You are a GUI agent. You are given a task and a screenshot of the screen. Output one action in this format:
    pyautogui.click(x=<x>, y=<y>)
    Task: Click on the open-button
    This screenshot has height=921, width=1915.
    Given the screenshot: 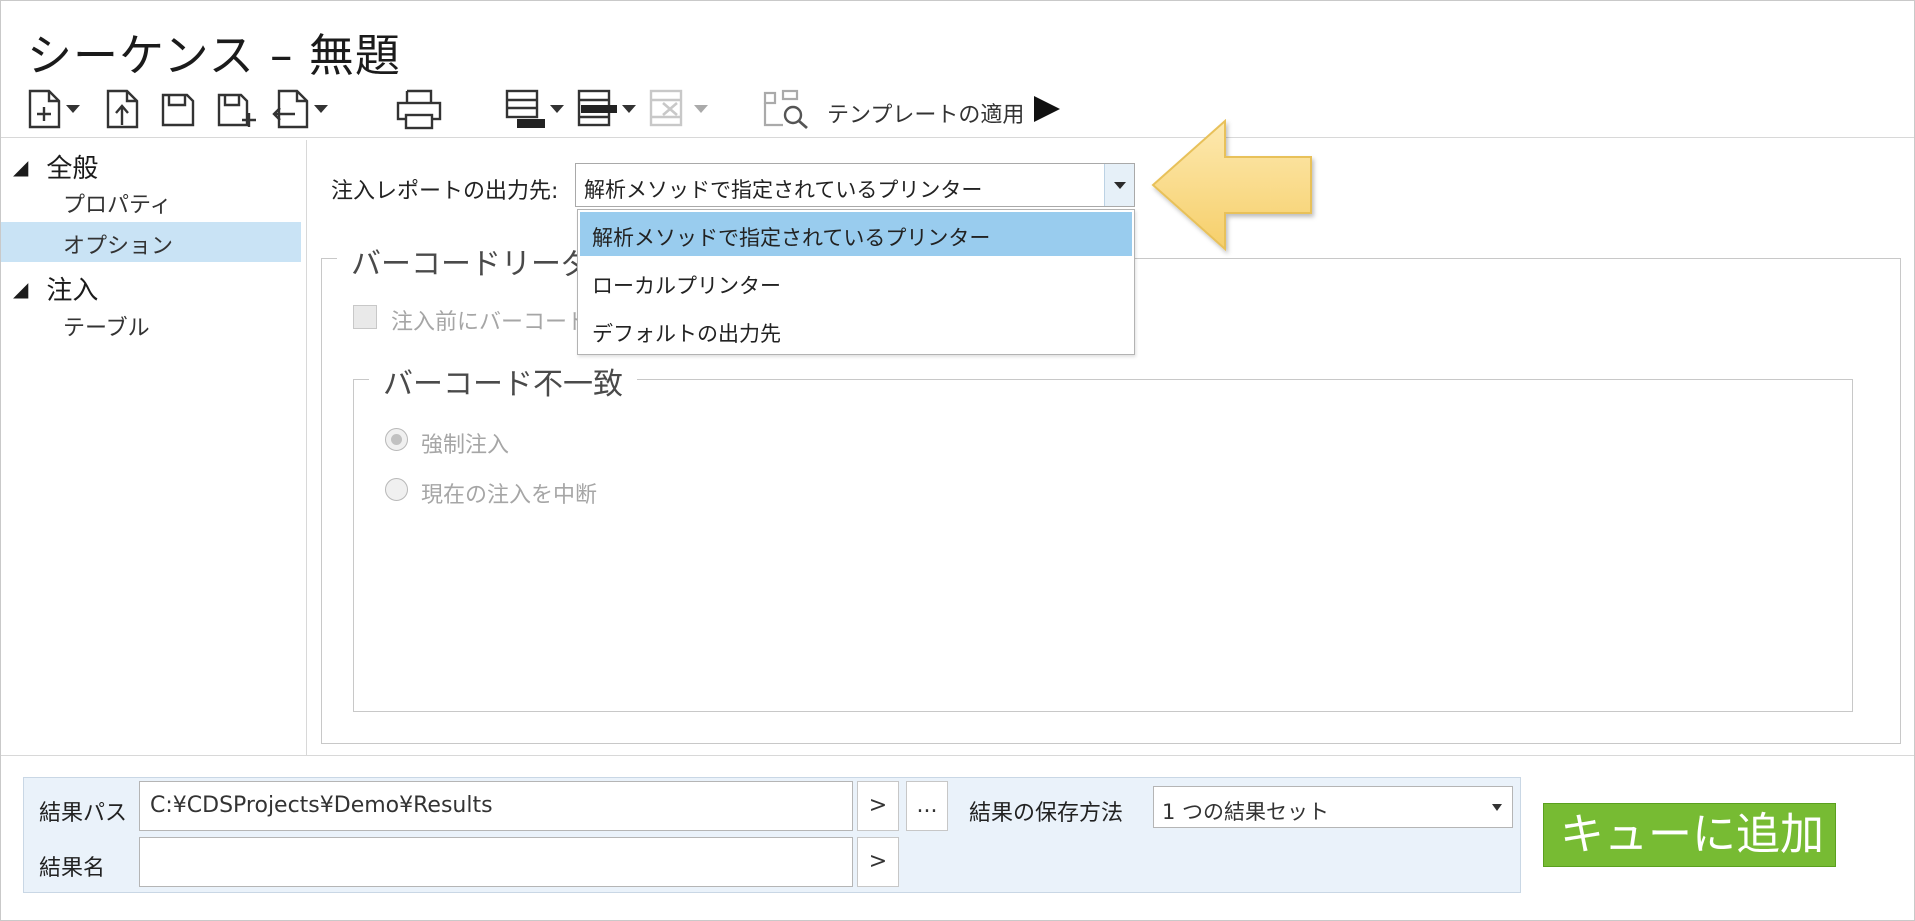 What is the action you would take?
    pyautogui.click(x=123, y=109)
    